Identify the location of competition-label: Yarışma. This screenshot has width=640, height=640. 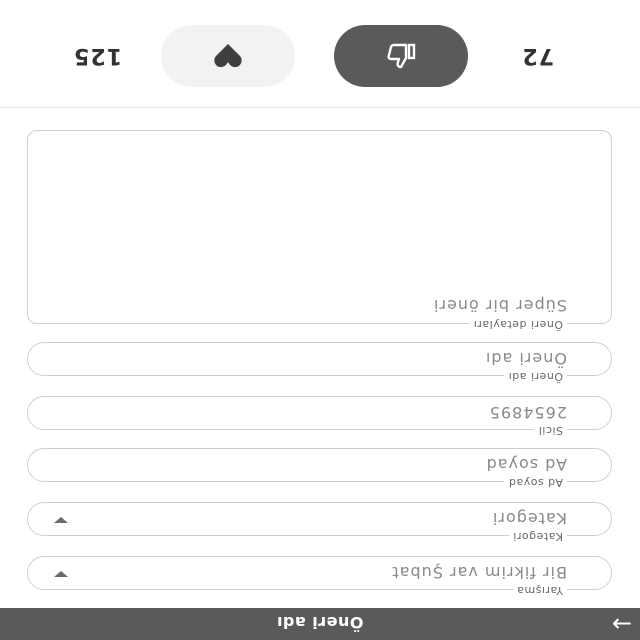
(539, 590).